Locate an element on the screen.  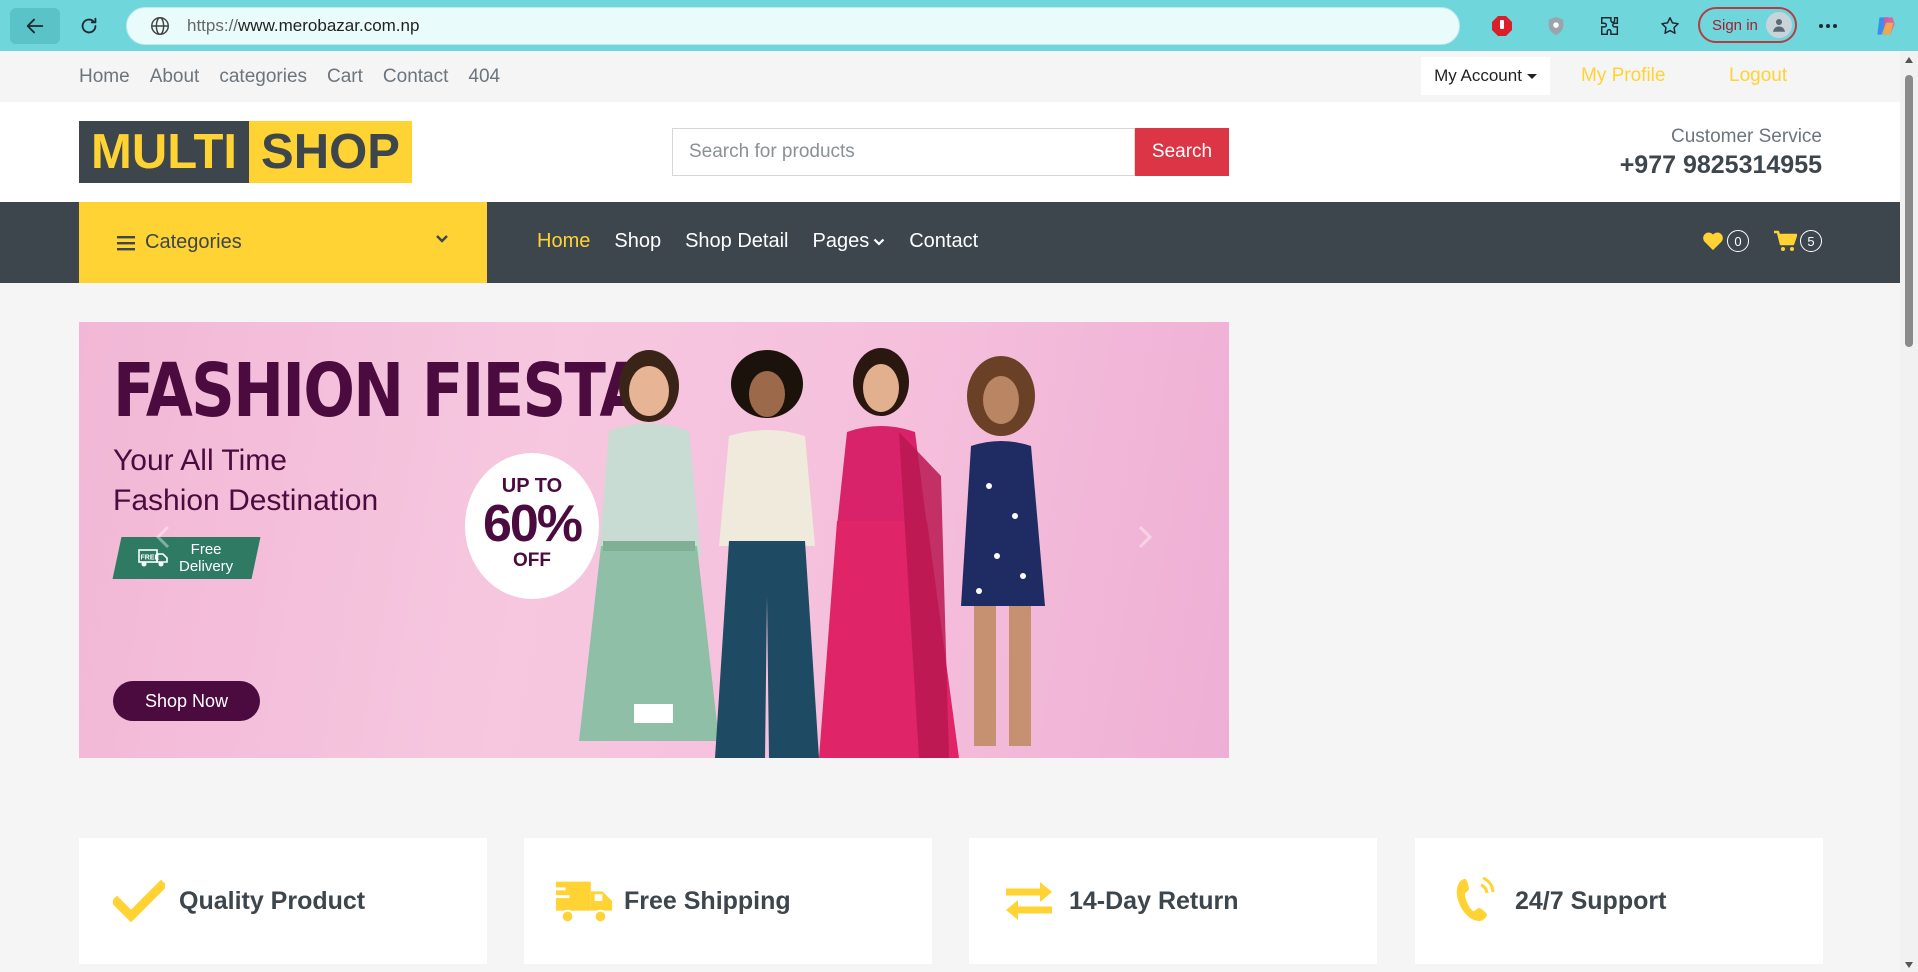
feature-label: Free Shipping is located at coordinates (707, 900).